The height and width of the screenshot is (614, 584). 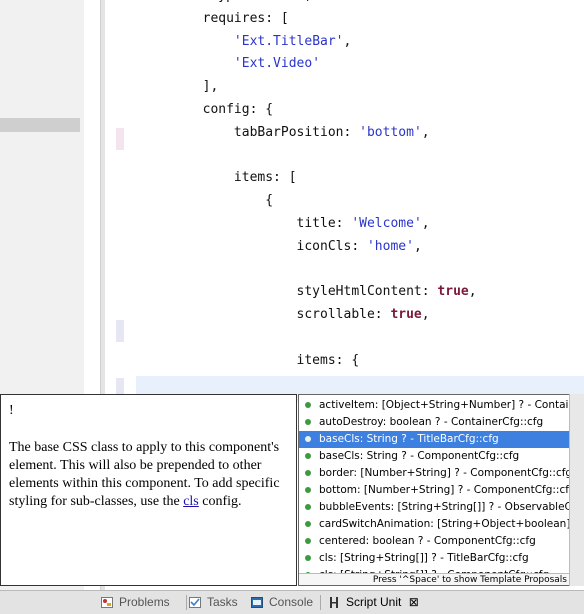 What do you see at coordinates (144, 602) in the screenshot?
I see `tab-label: Problems` at bounding box center [144, 602].